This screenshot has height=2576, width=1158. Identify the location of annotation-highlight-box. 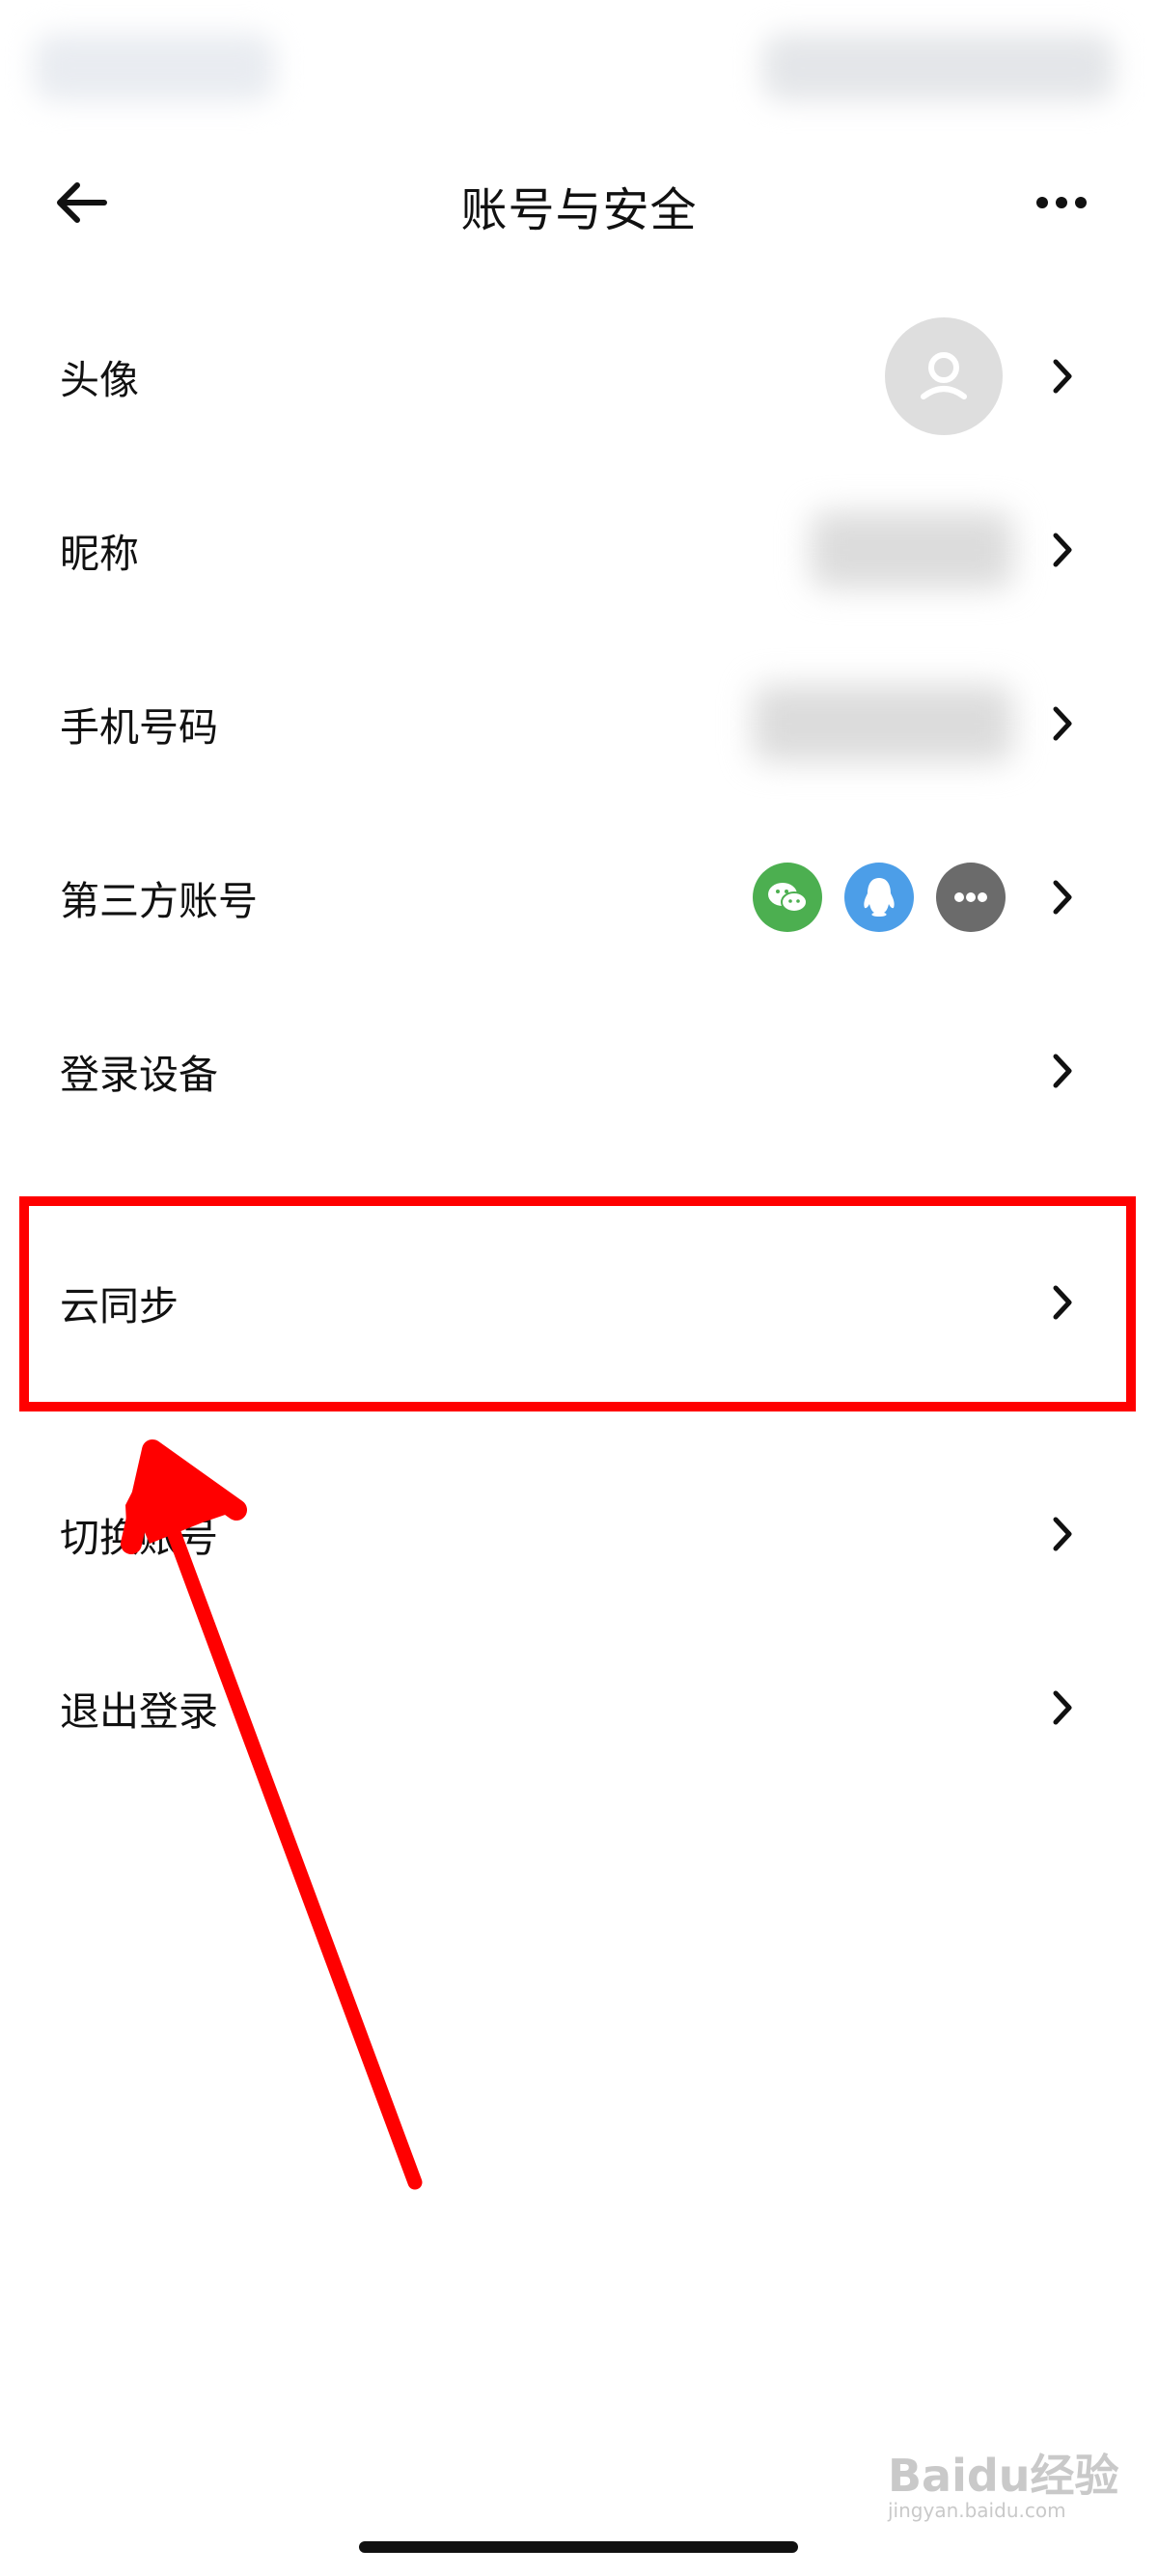
(577, 1303).